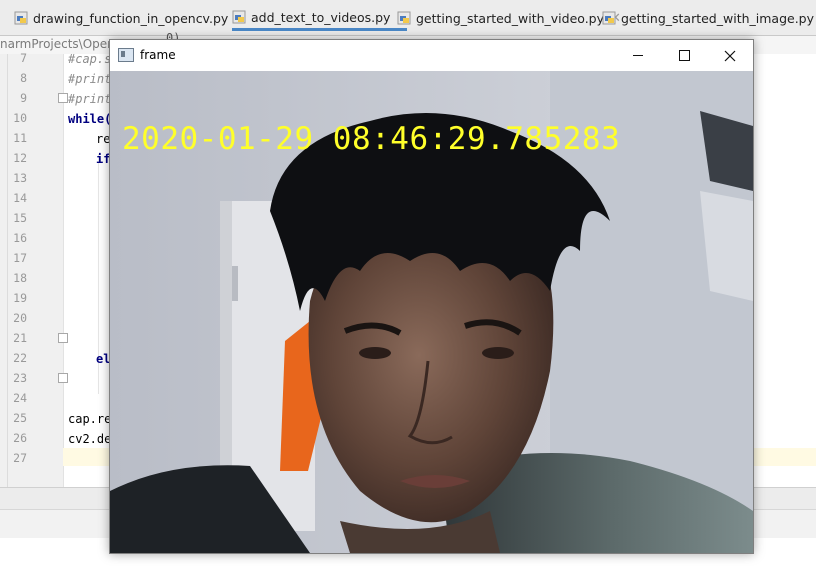  I want to click on timestamp-overlay: 2020-01-29 08:46:29.785283, so click(371, 139).